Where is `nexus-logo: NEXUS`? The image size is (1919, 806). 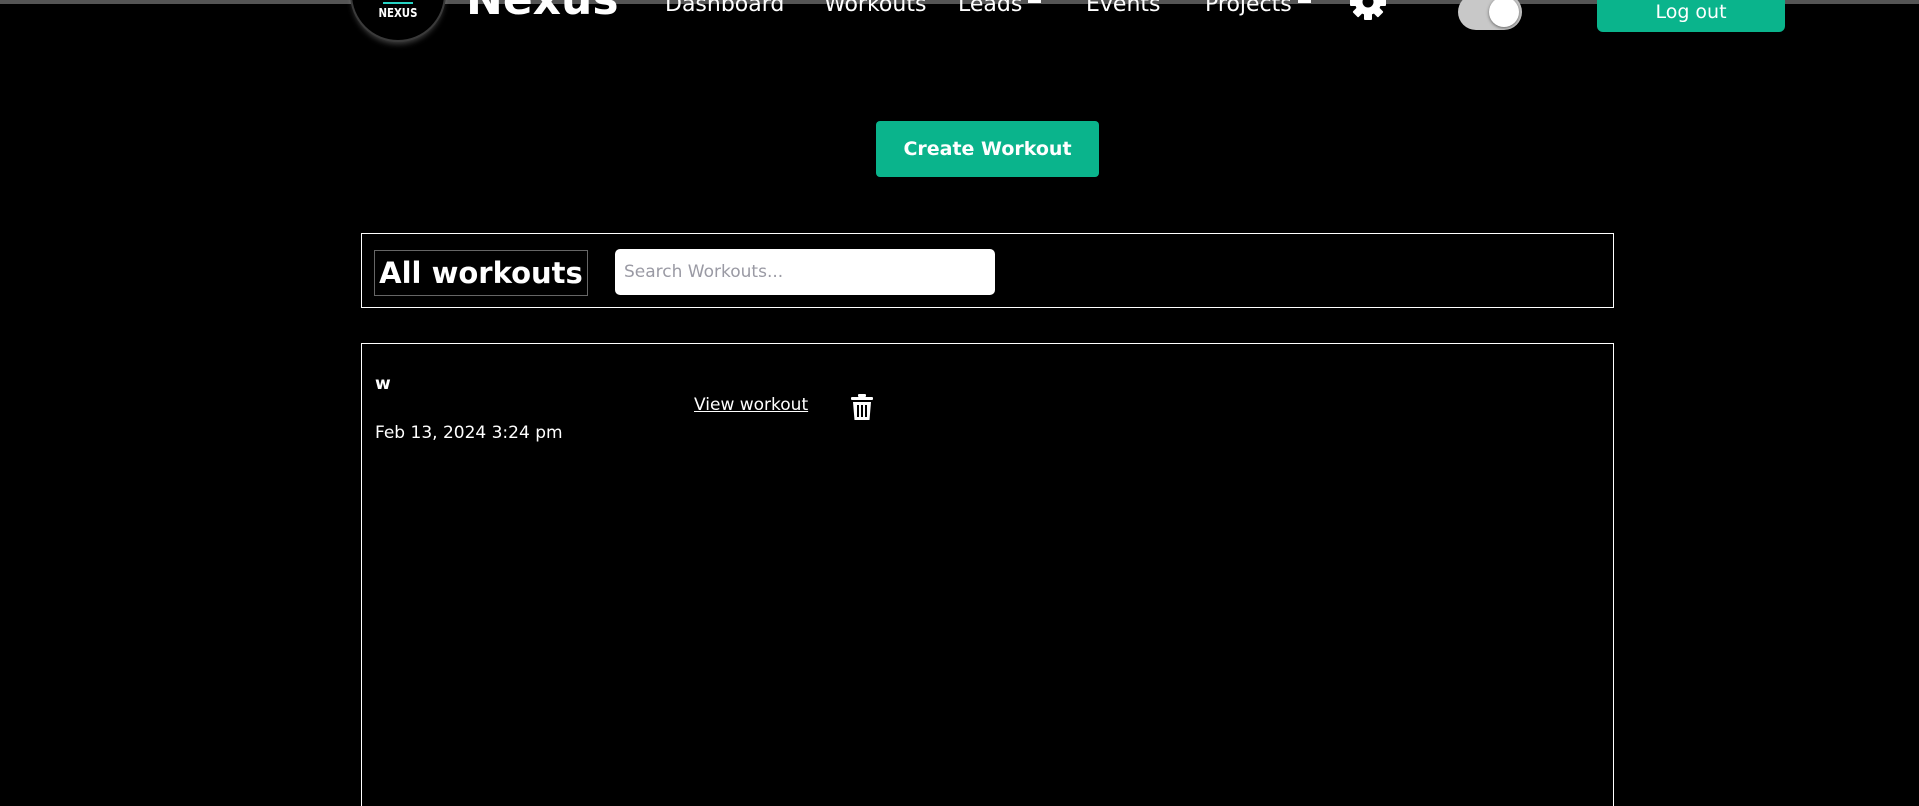
nexus-logo: NEXUS is located at coordinates (398, 20).